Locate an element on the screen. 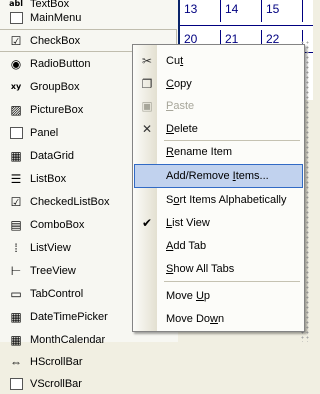 This screenshot has height=394, width=320. calendar-day: 14 is located at coordinates (241, 11).